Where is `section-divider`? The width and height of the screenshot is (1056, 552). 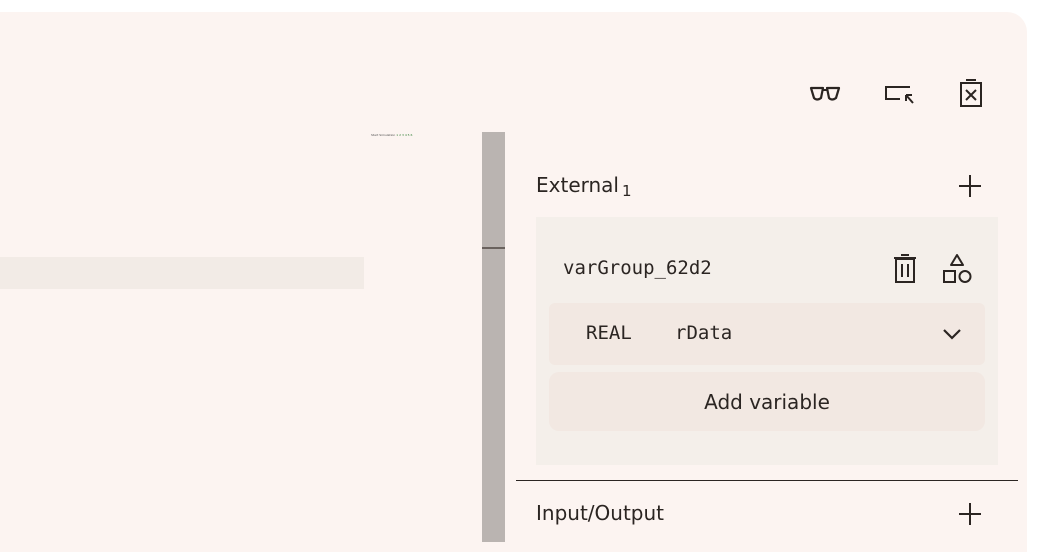
section-divider is located at coordinates (767, 480).